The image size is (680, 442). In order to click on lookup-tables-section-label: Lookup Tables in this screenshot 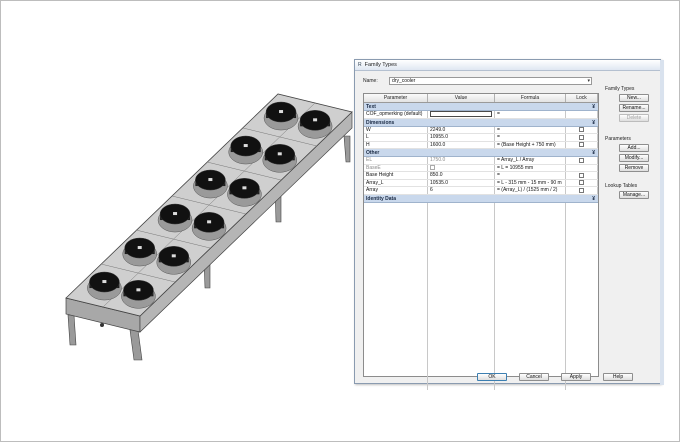, I will do `click(621, 186)`.